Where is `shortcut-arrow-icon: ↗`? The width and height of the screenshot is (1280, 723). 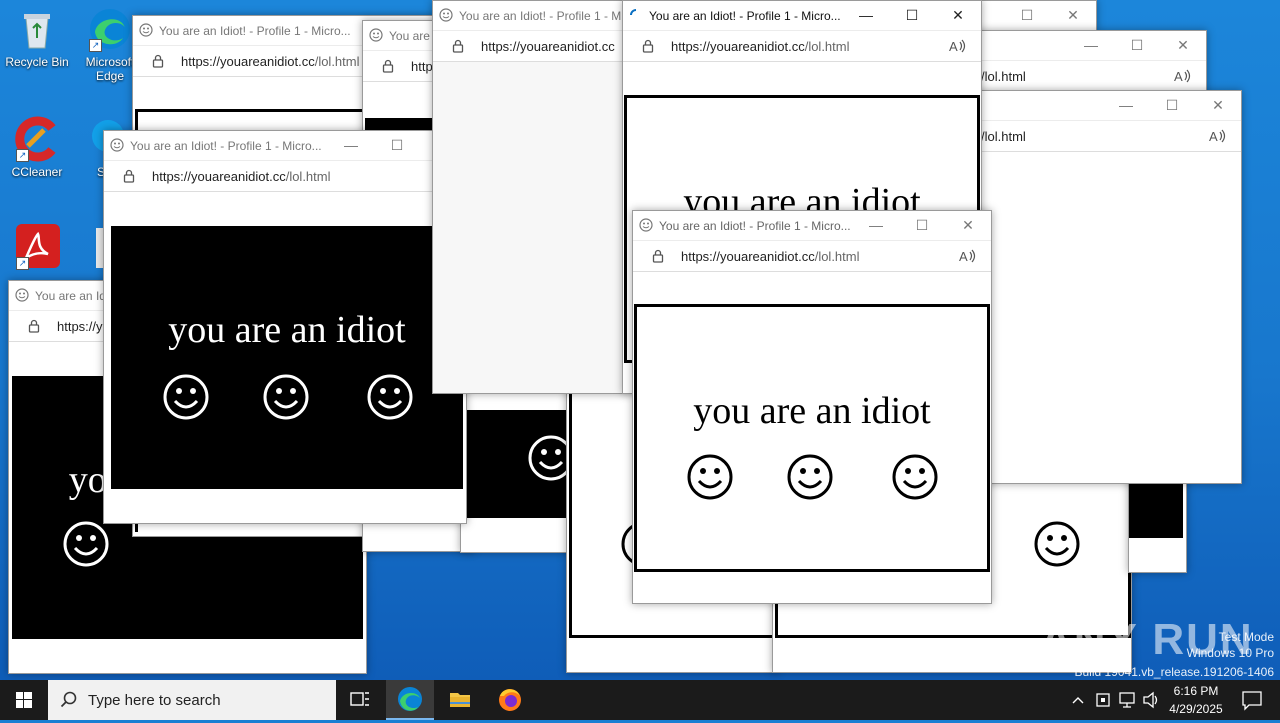 shortcut-arrow-icon: ↗ is located at coordinates (22, 263).